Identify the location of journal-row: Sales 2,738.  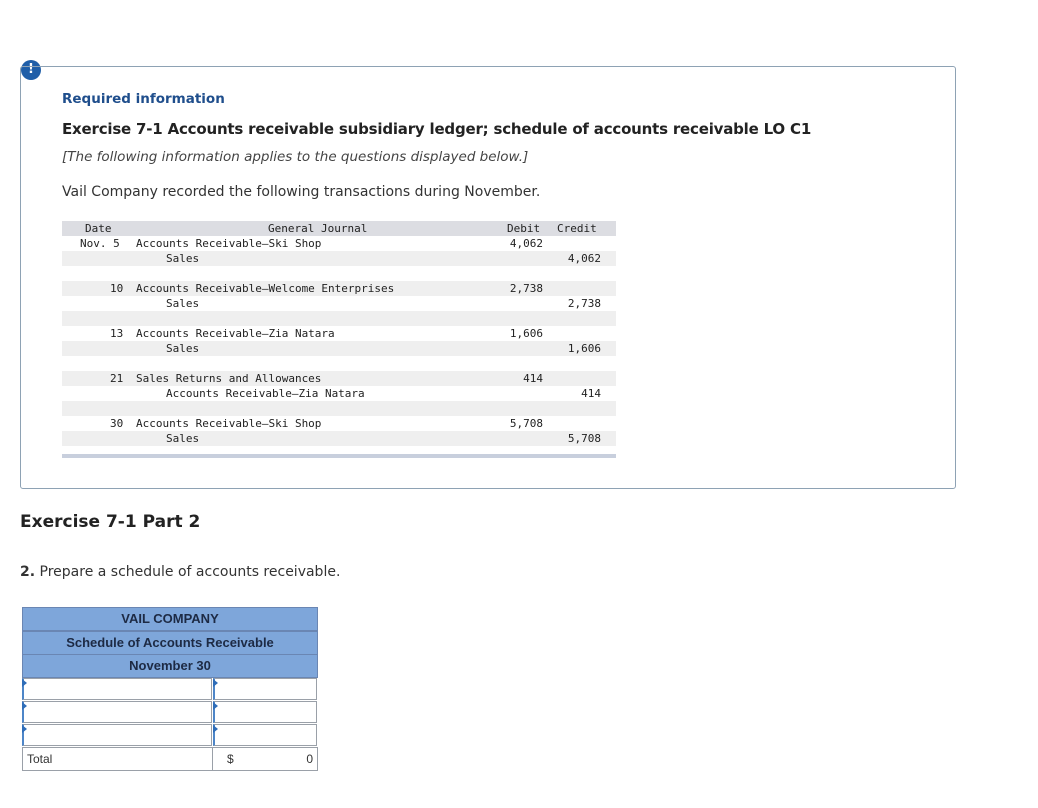
(339, 303).